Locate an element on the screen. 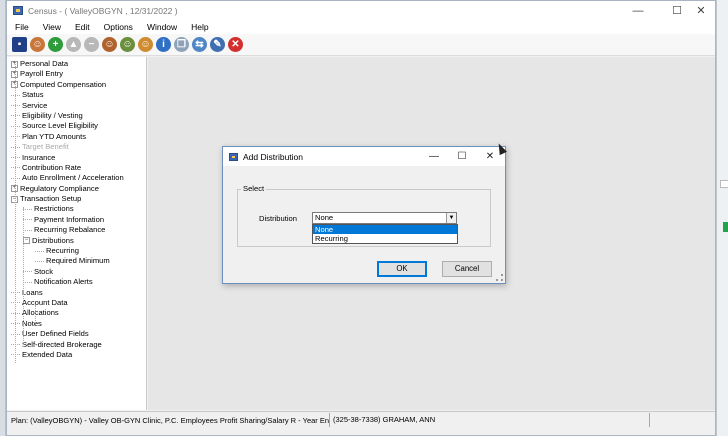 This screenshot has width=728, height=436. menu-file: File is located at coordinates (22, 27).